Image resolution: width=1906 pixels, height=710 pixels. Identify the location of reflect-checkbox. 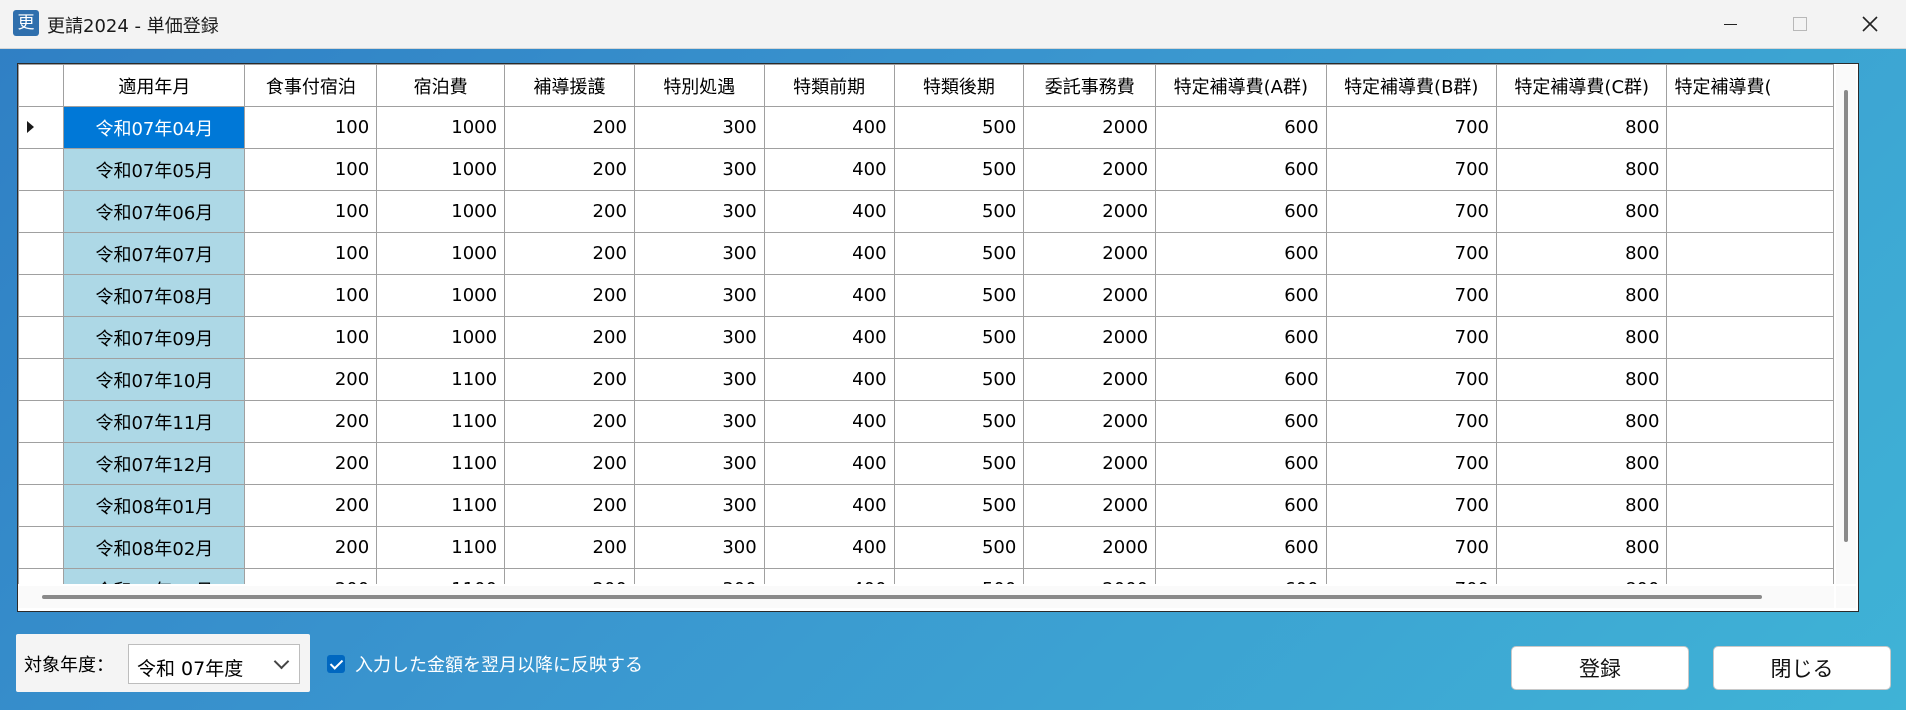
(336, 664).